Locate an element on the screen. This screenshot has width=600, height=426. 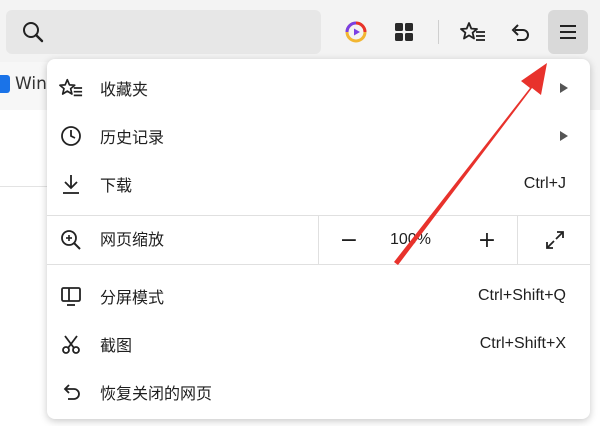
menu-item-label: 恢复关闭的网页 is located at coordinates (156, 393).